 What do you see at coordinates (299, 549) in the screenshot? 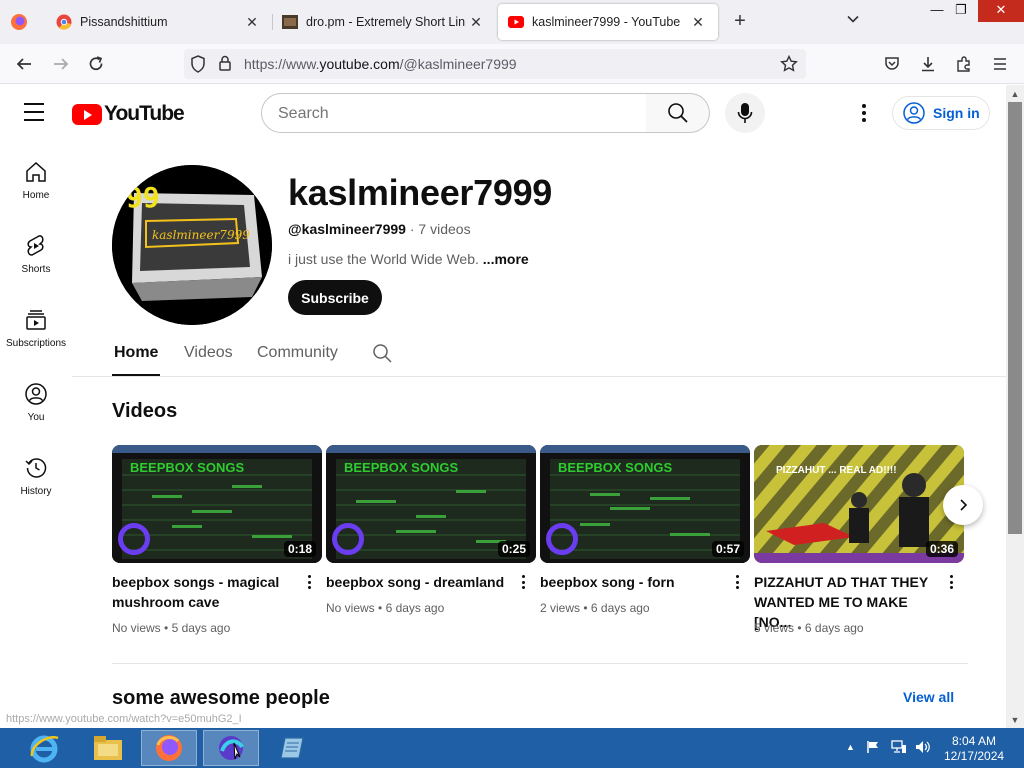
I see `video-duration: 0:18` at bounding box center [299, 549].